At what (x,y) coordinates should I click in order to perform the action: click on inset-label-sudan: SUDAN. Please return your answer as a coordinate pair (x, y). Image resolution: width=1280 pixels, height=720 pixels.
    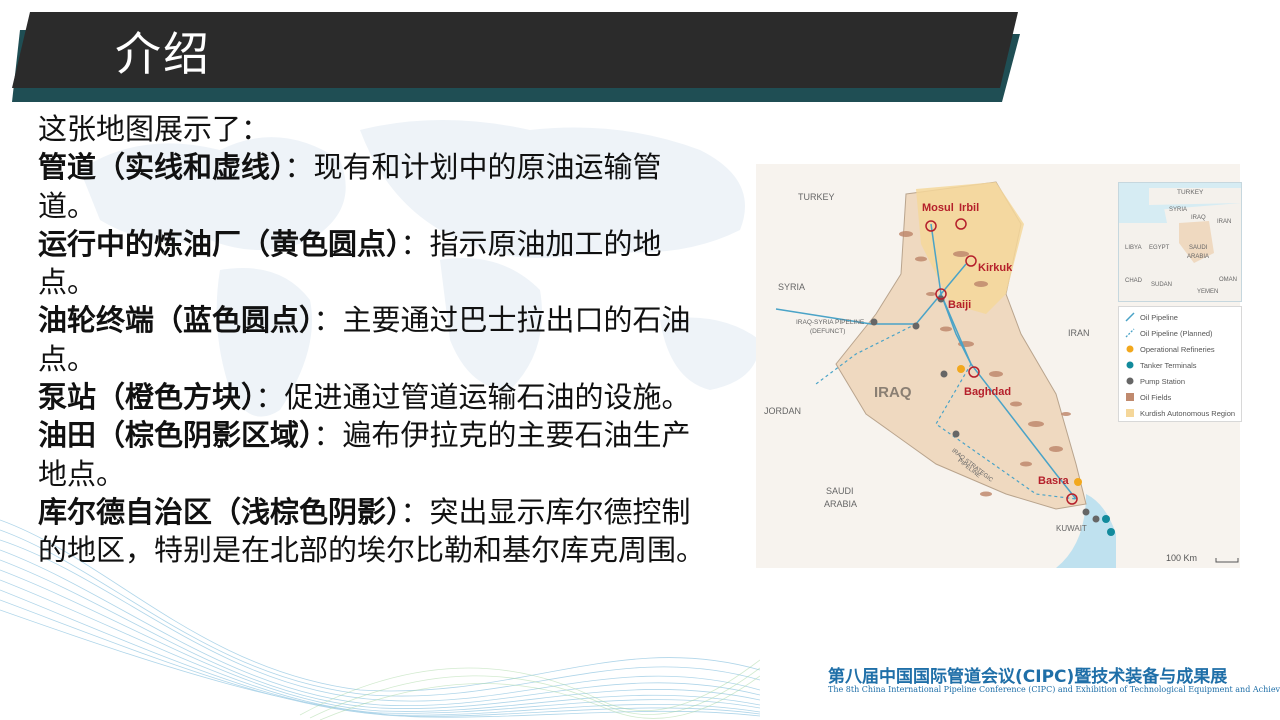
    Looking at the image, I should click on (1162, 285).